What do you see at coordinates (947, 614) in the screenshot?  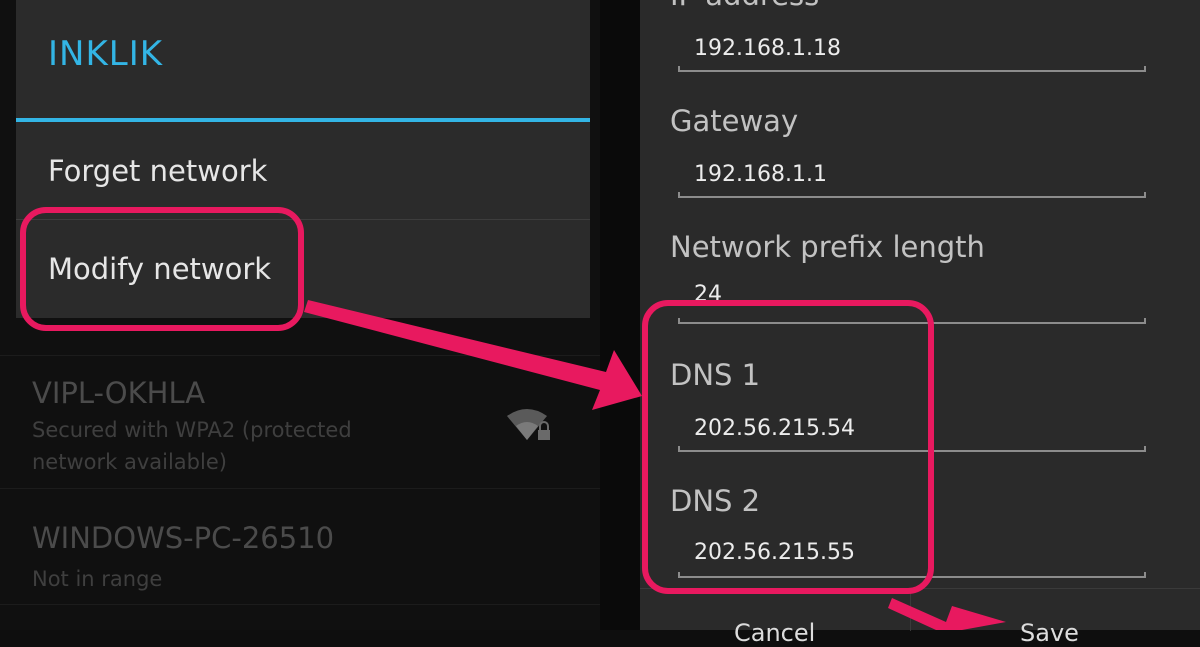 I see `arrow-to-save-icon` at bounding box center [947, 614].